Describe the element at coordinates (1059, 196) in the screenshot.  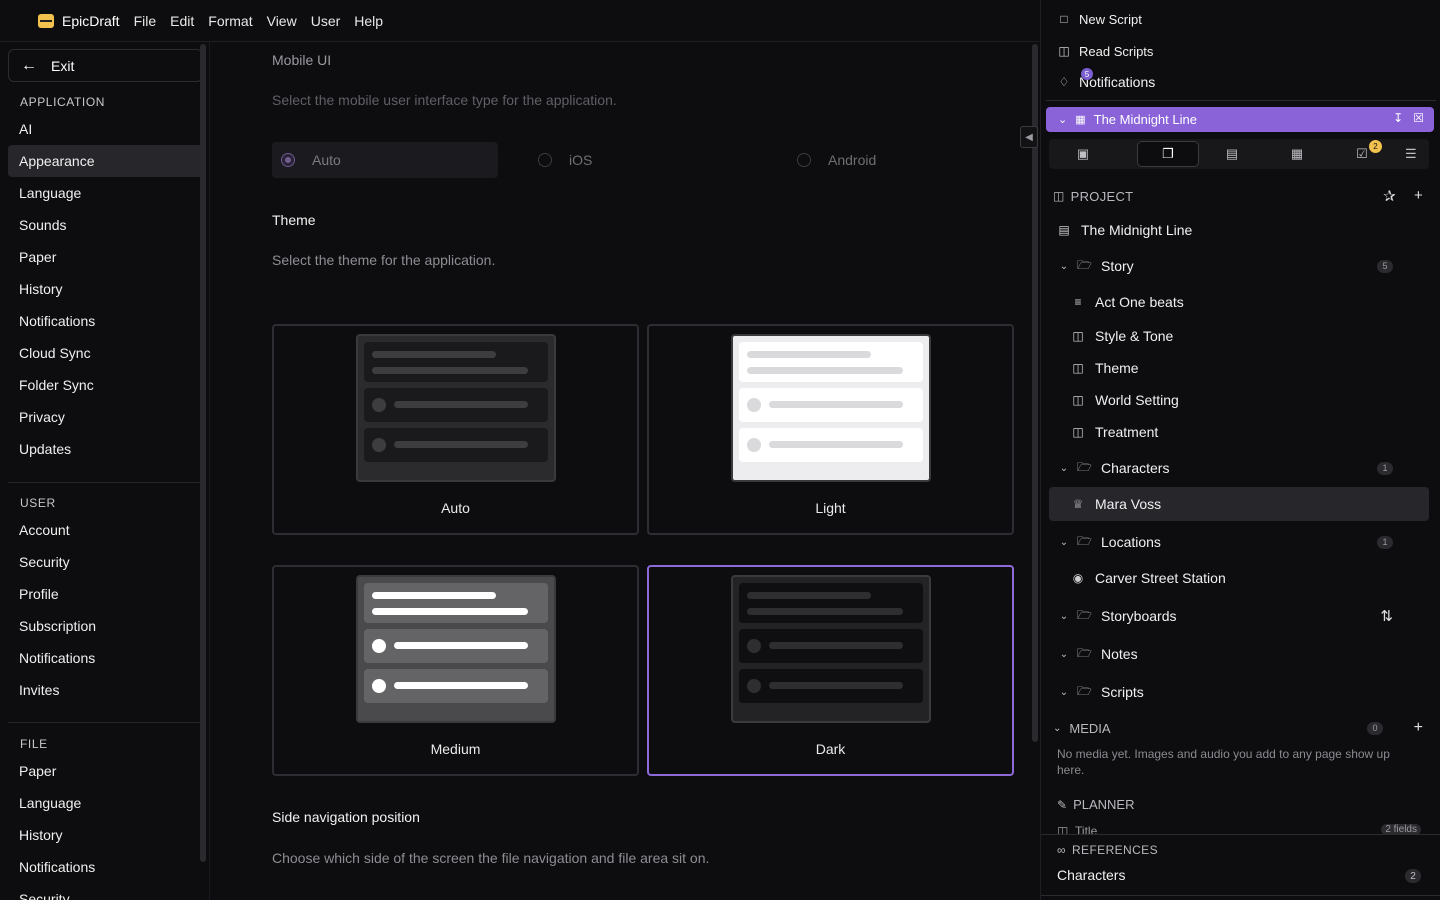
I see `book-open-icon: ◫` at that location.